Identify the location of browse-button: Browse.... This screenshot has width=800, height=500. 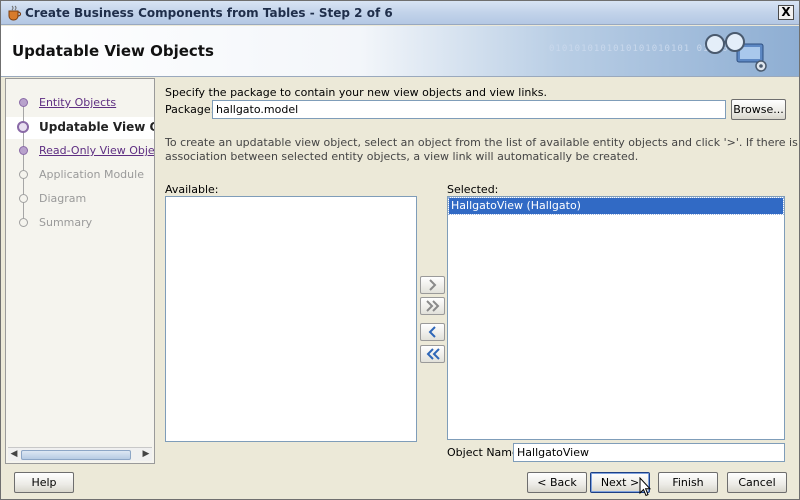
(758, 109).